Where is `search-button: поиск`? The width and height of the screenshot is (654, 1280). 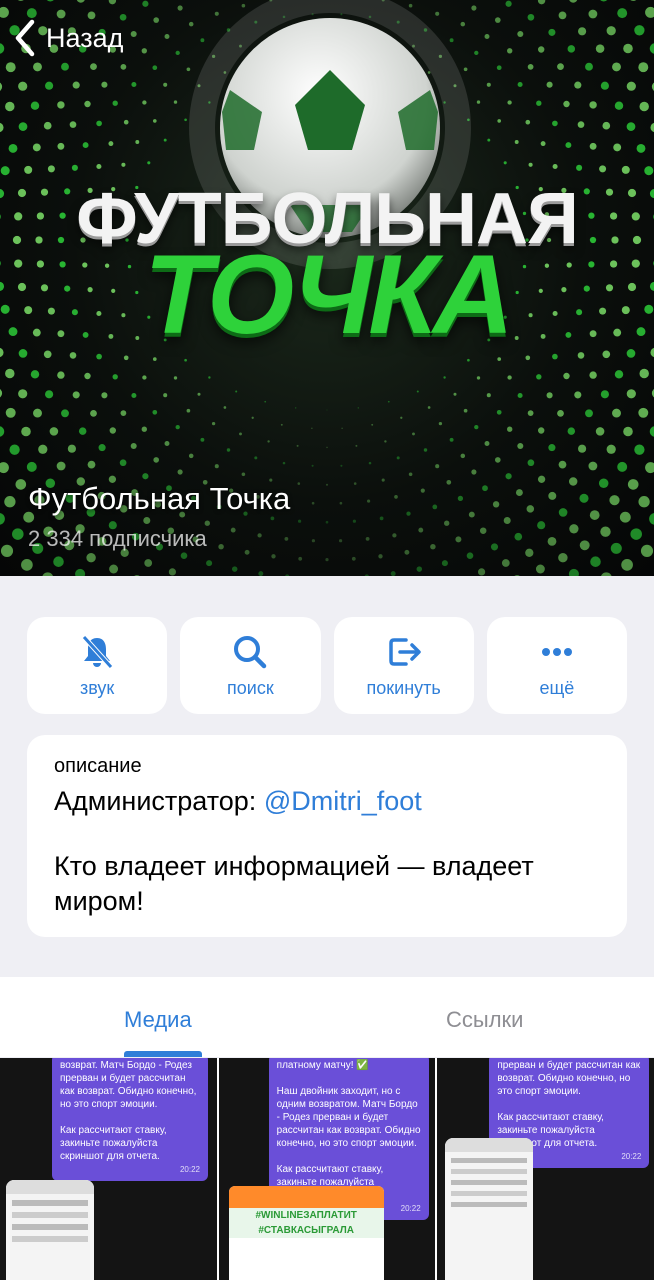
search-button: поиск is located at coordinates (250, 665).